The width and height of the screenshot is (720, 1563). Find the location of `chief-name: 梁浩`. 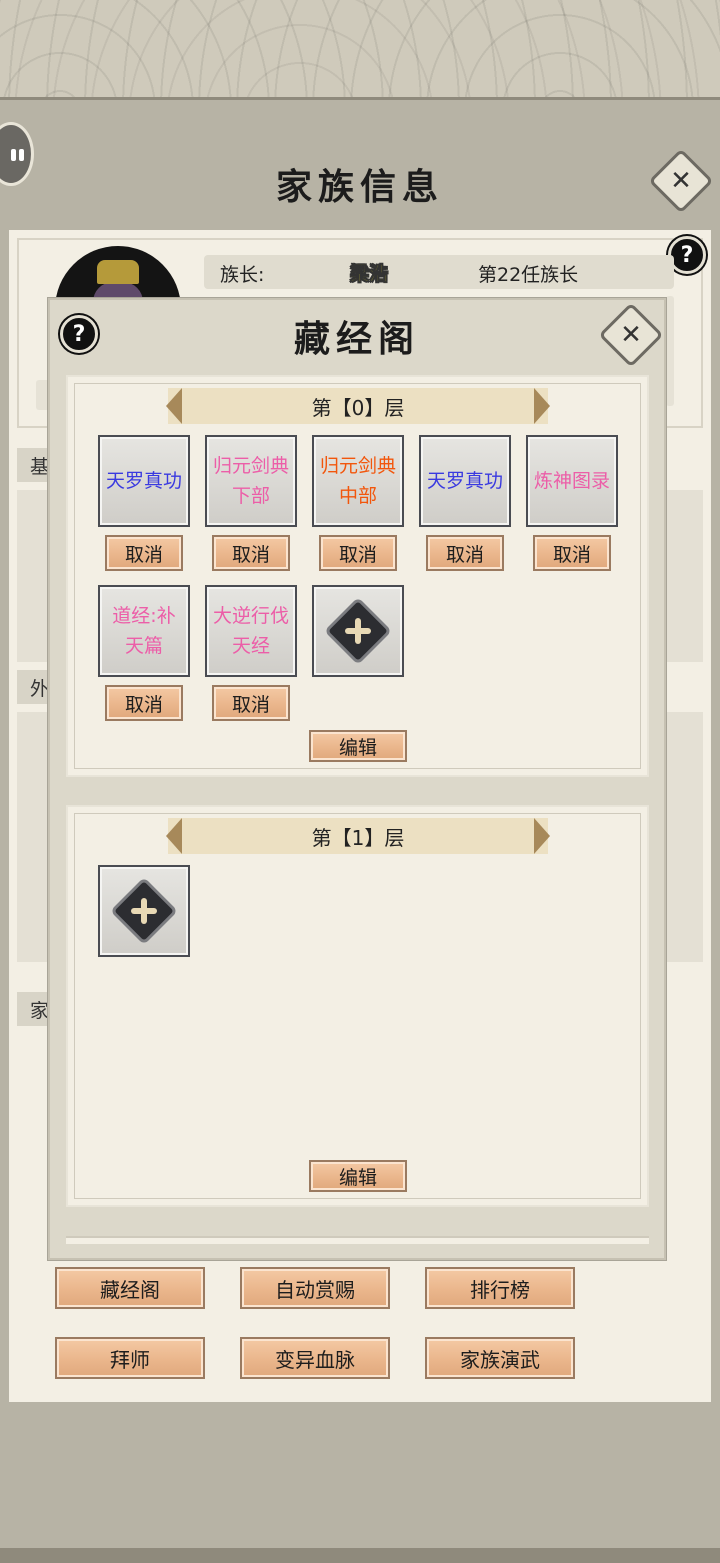

chief-name: 梁浩 is located at coordinates (369, 274).